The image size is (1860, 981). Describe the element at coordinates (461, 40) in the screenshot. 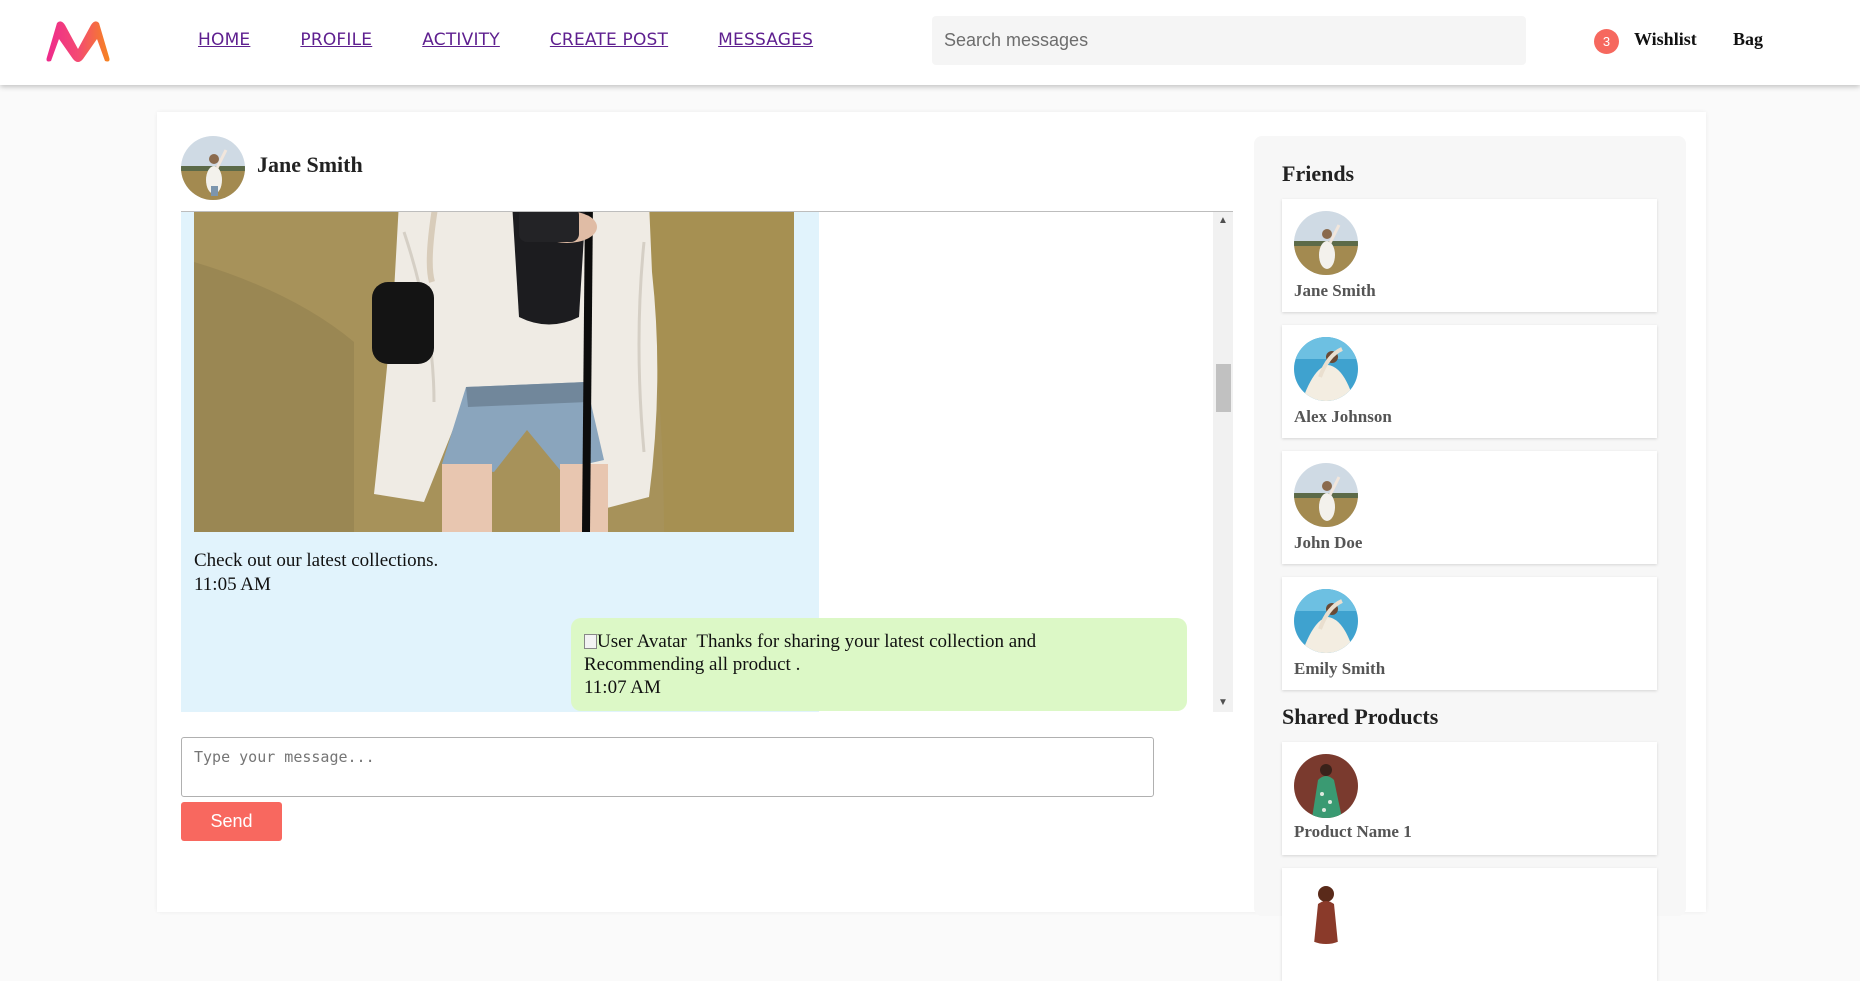

I see `nav-activity-link: ACTIVITY` at that location.